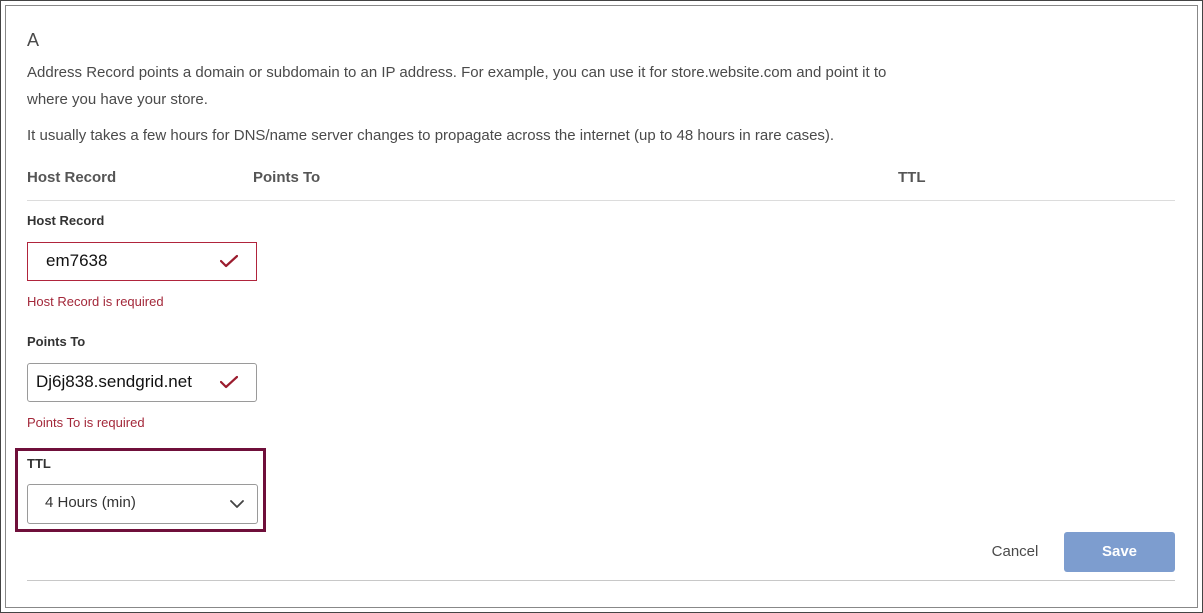  I want to click on column-header-ttl: TTL, so click(912, 177).